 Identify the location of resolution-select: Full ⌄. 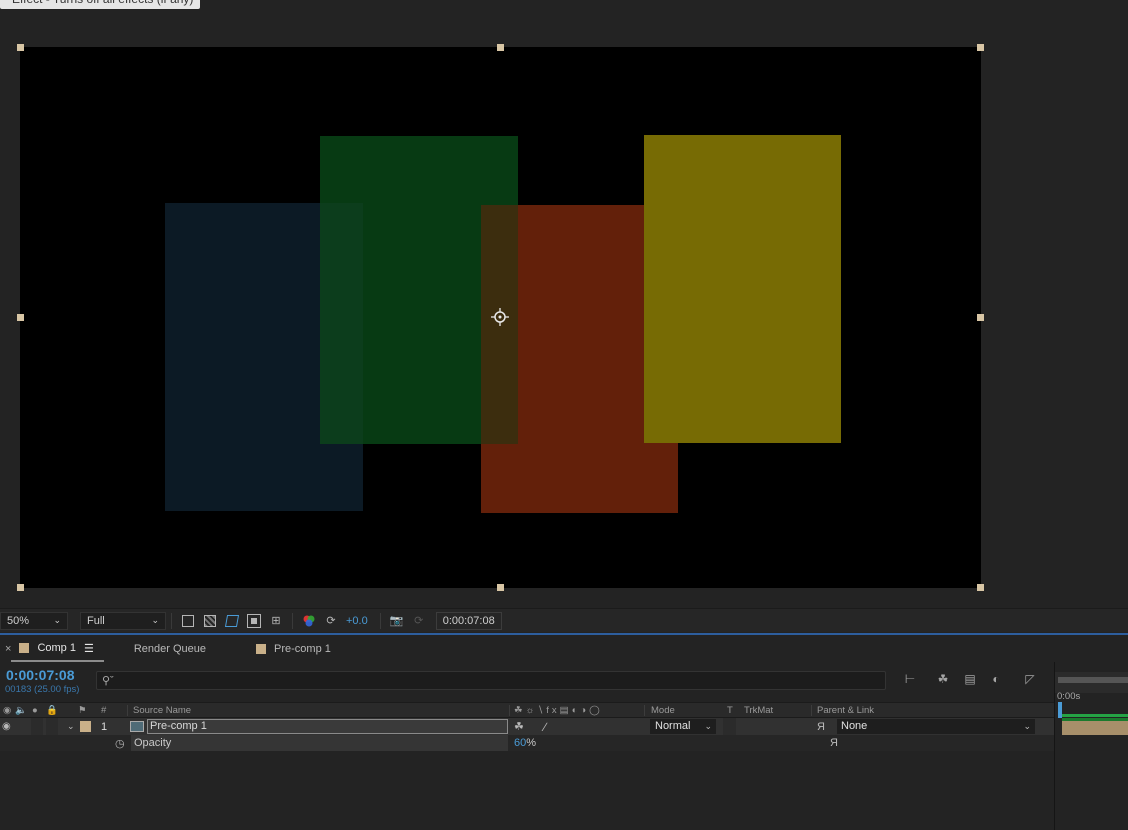
(123, 620).